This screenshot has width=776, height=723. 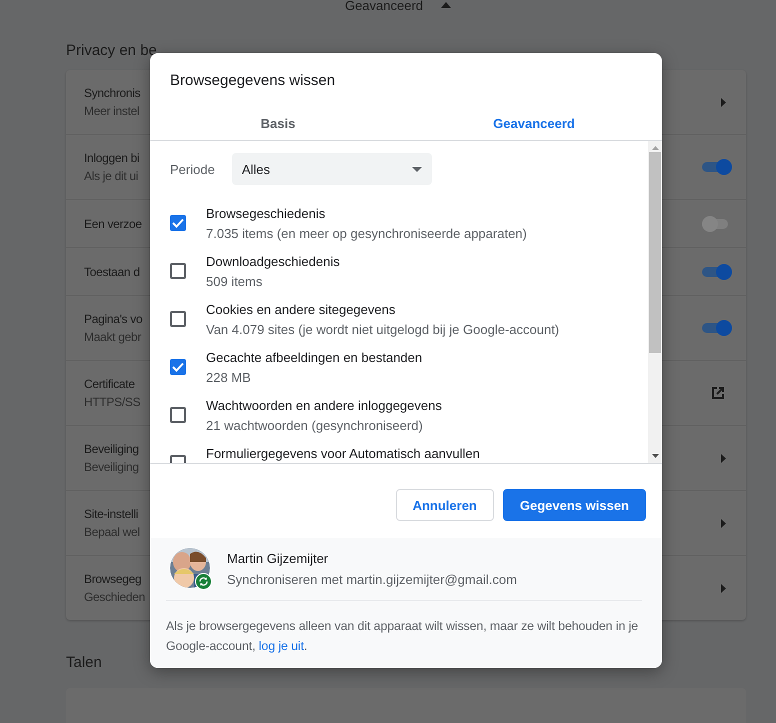 What do you see at coordinates (113, 579) in the screenshot?
I see `setting-title: Browsegeg` at bounding box center [113, 579].